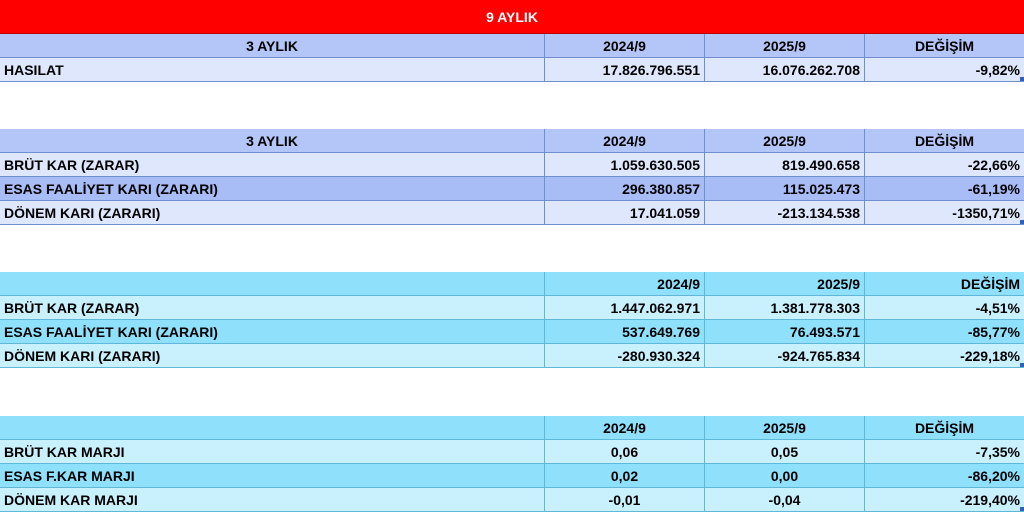  I want to click on table-row: ESAS F.KAR MARJI 0,02 0,00 -86,20%, so click(512, 476).